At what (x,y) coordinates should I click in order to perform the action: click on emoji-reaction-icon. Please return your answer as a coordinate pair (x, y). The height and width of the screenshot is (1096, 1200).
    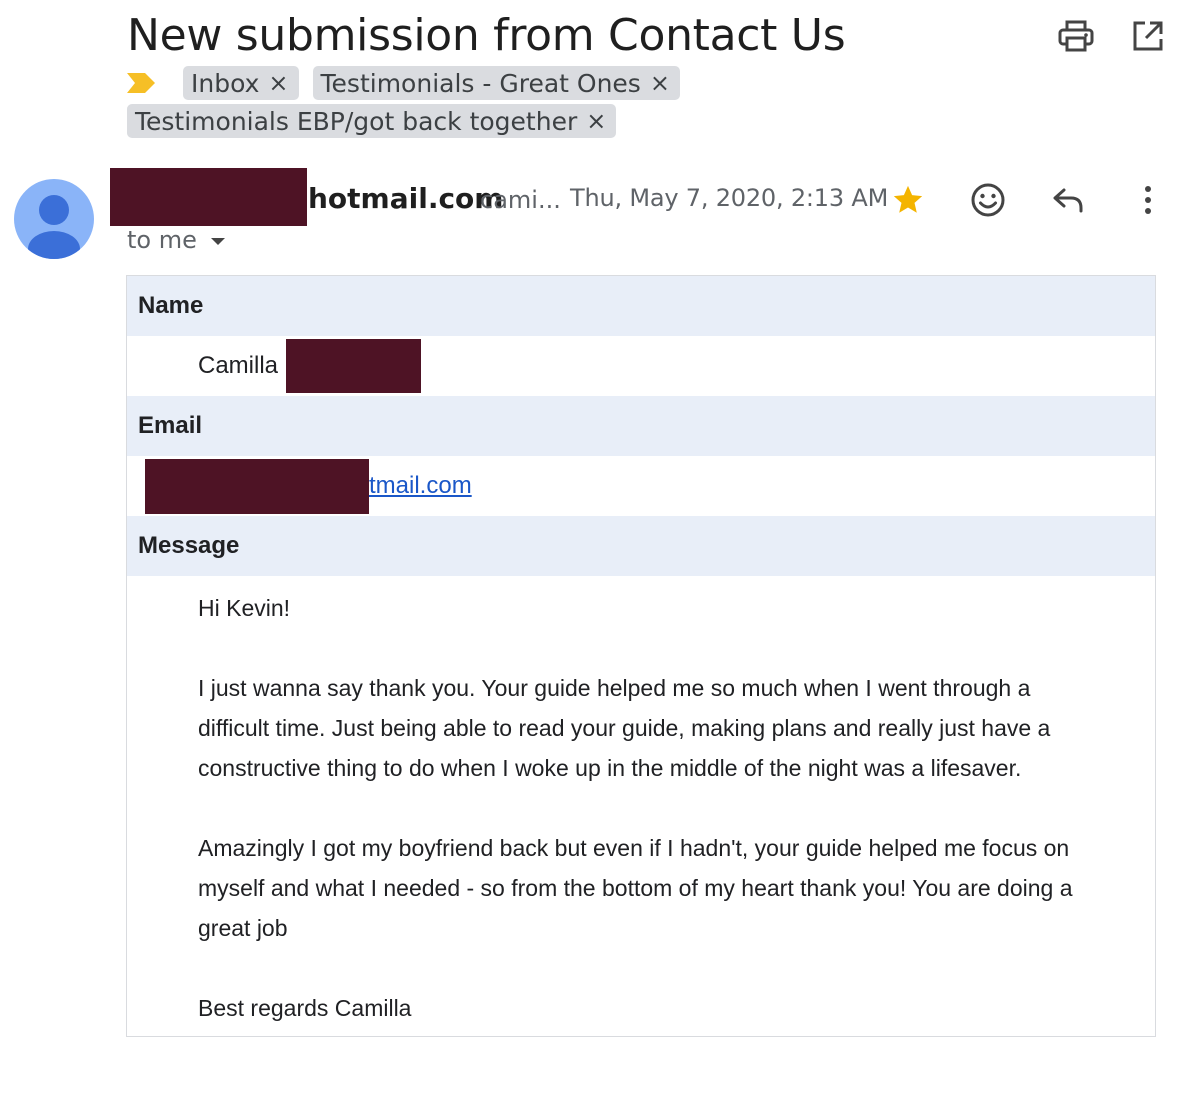
    Looking at the image, I should click on (988, 200).